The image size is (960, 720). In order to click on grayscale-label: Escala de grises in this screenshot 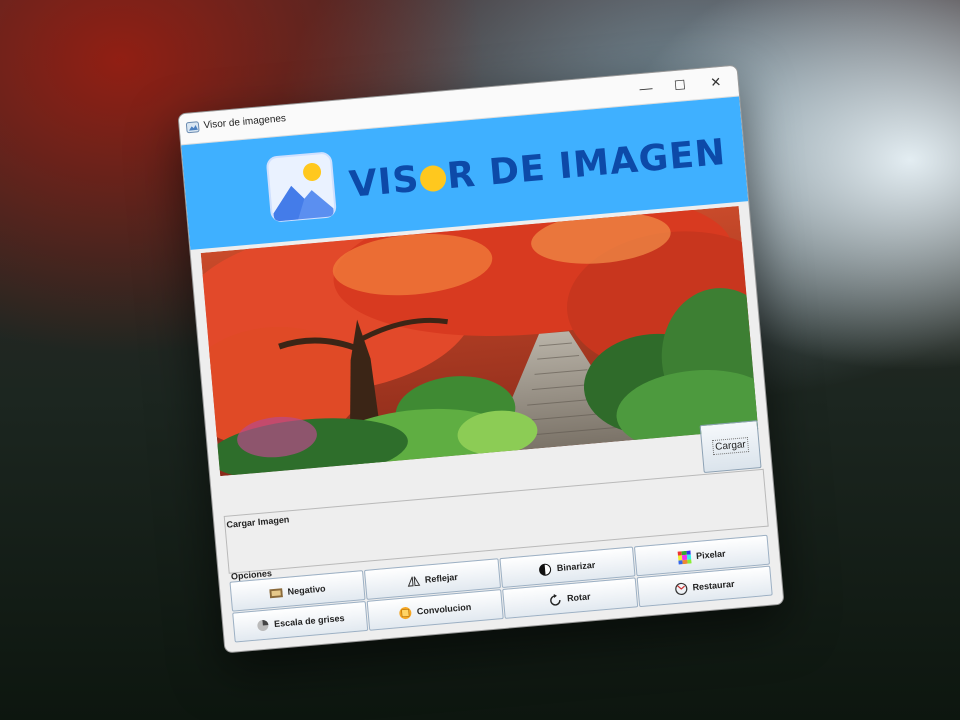, I will do `click(309, 621)`.